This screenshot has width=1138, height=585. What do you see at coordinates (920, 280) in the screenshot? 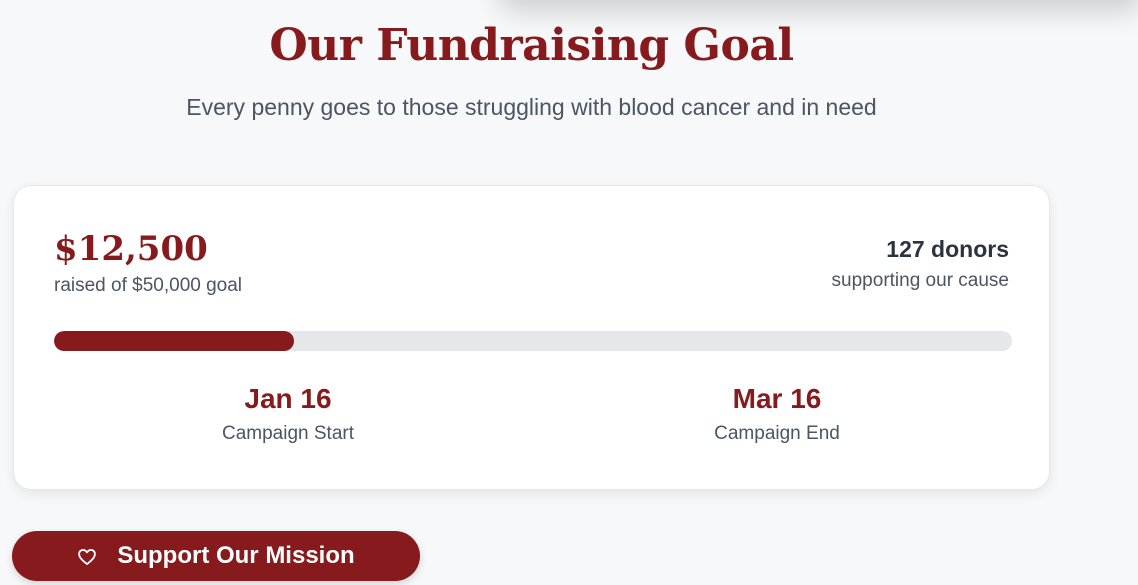
I see `donor-caption: supporting our cause` at bounding box center [920, 280].